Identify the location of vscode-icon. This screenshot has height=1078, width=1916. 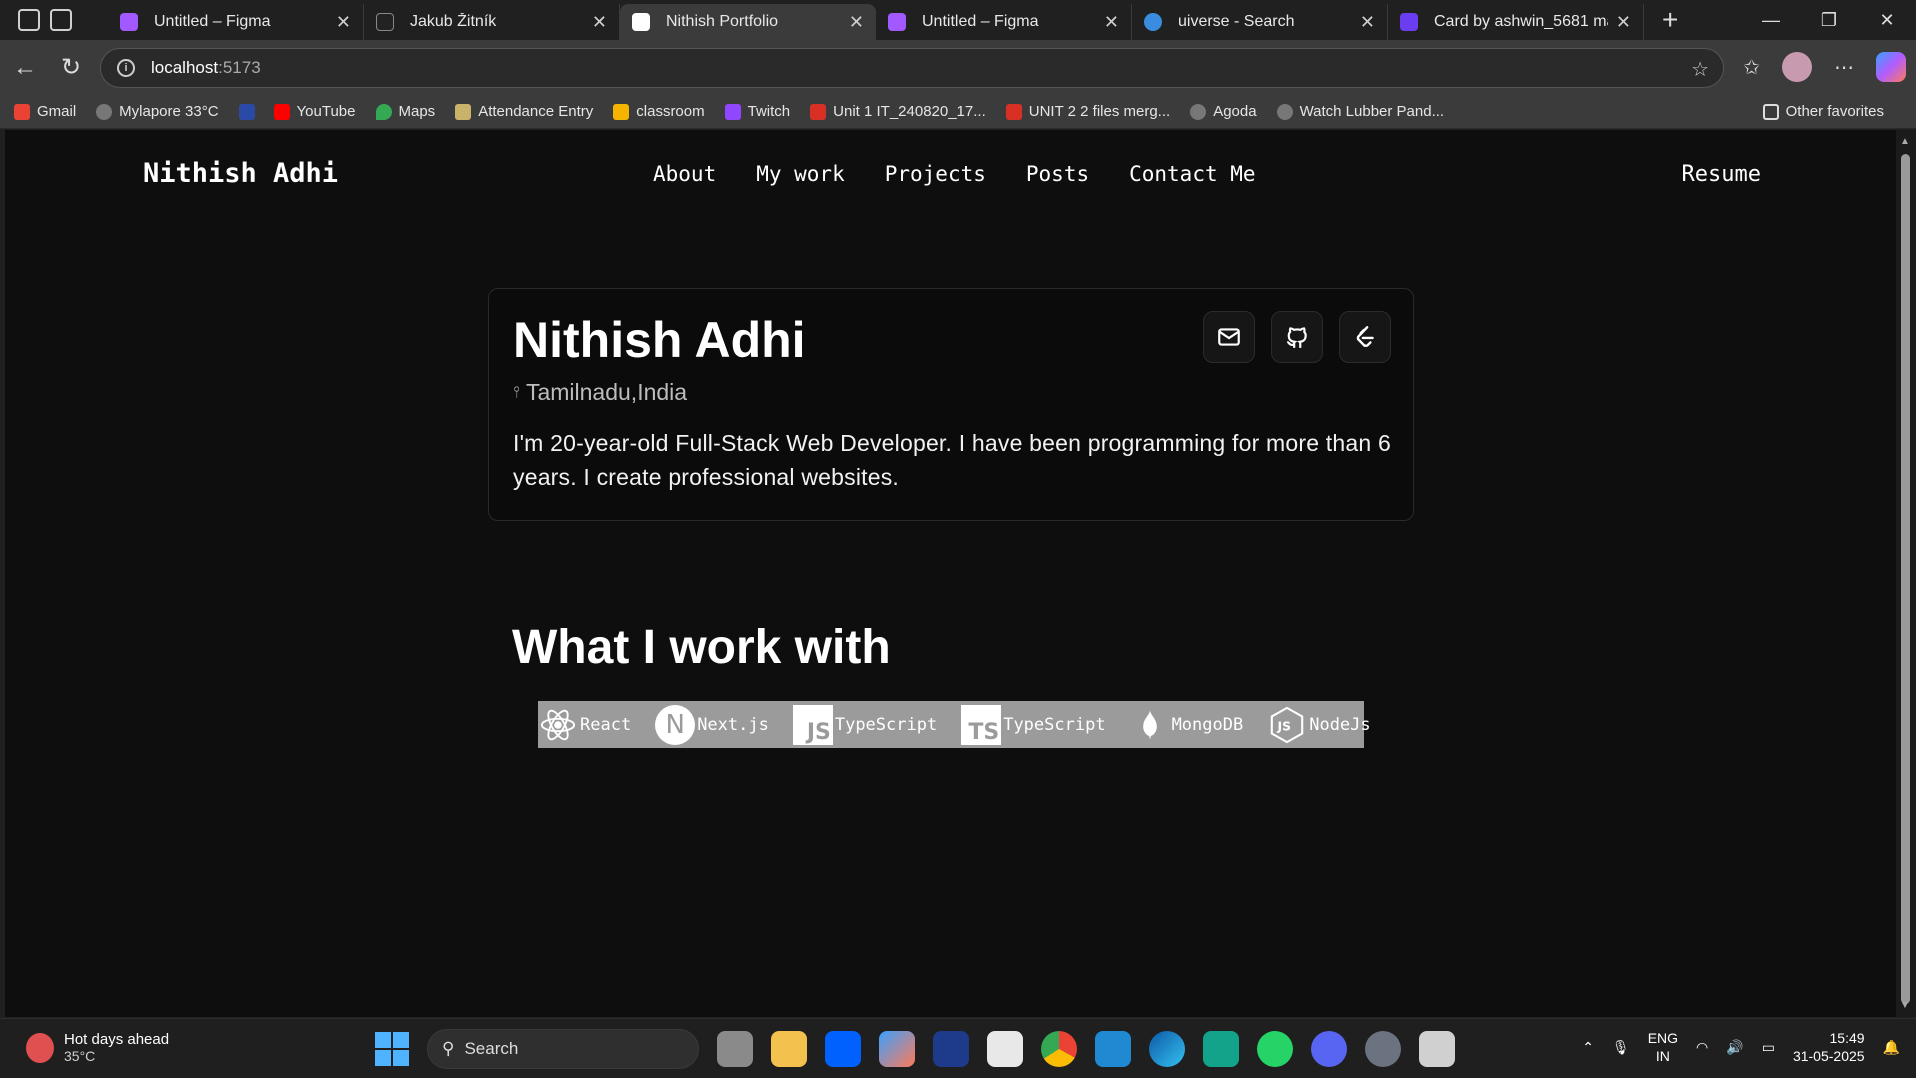
(1113, 1049).